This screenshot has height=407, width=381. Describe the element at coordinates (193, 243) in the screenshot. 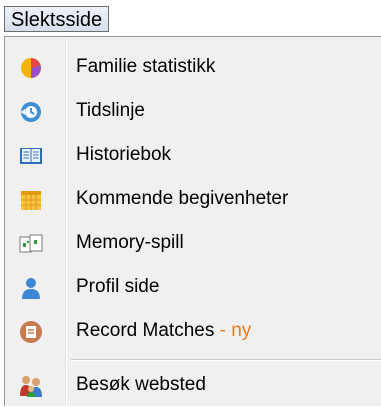

I see `menu-item-memory-spill: Memory-spill` at that location.